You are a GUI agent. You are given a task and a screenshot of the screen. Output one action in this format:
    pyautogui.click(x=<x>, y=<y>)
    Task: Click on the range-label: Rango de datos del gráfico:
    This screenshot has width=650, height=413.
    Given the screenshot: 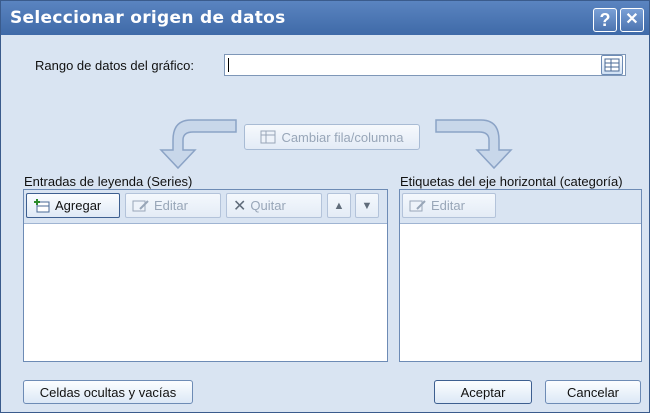 What is the action you would take?
    pyautogui.click(x=114, y=65)
    